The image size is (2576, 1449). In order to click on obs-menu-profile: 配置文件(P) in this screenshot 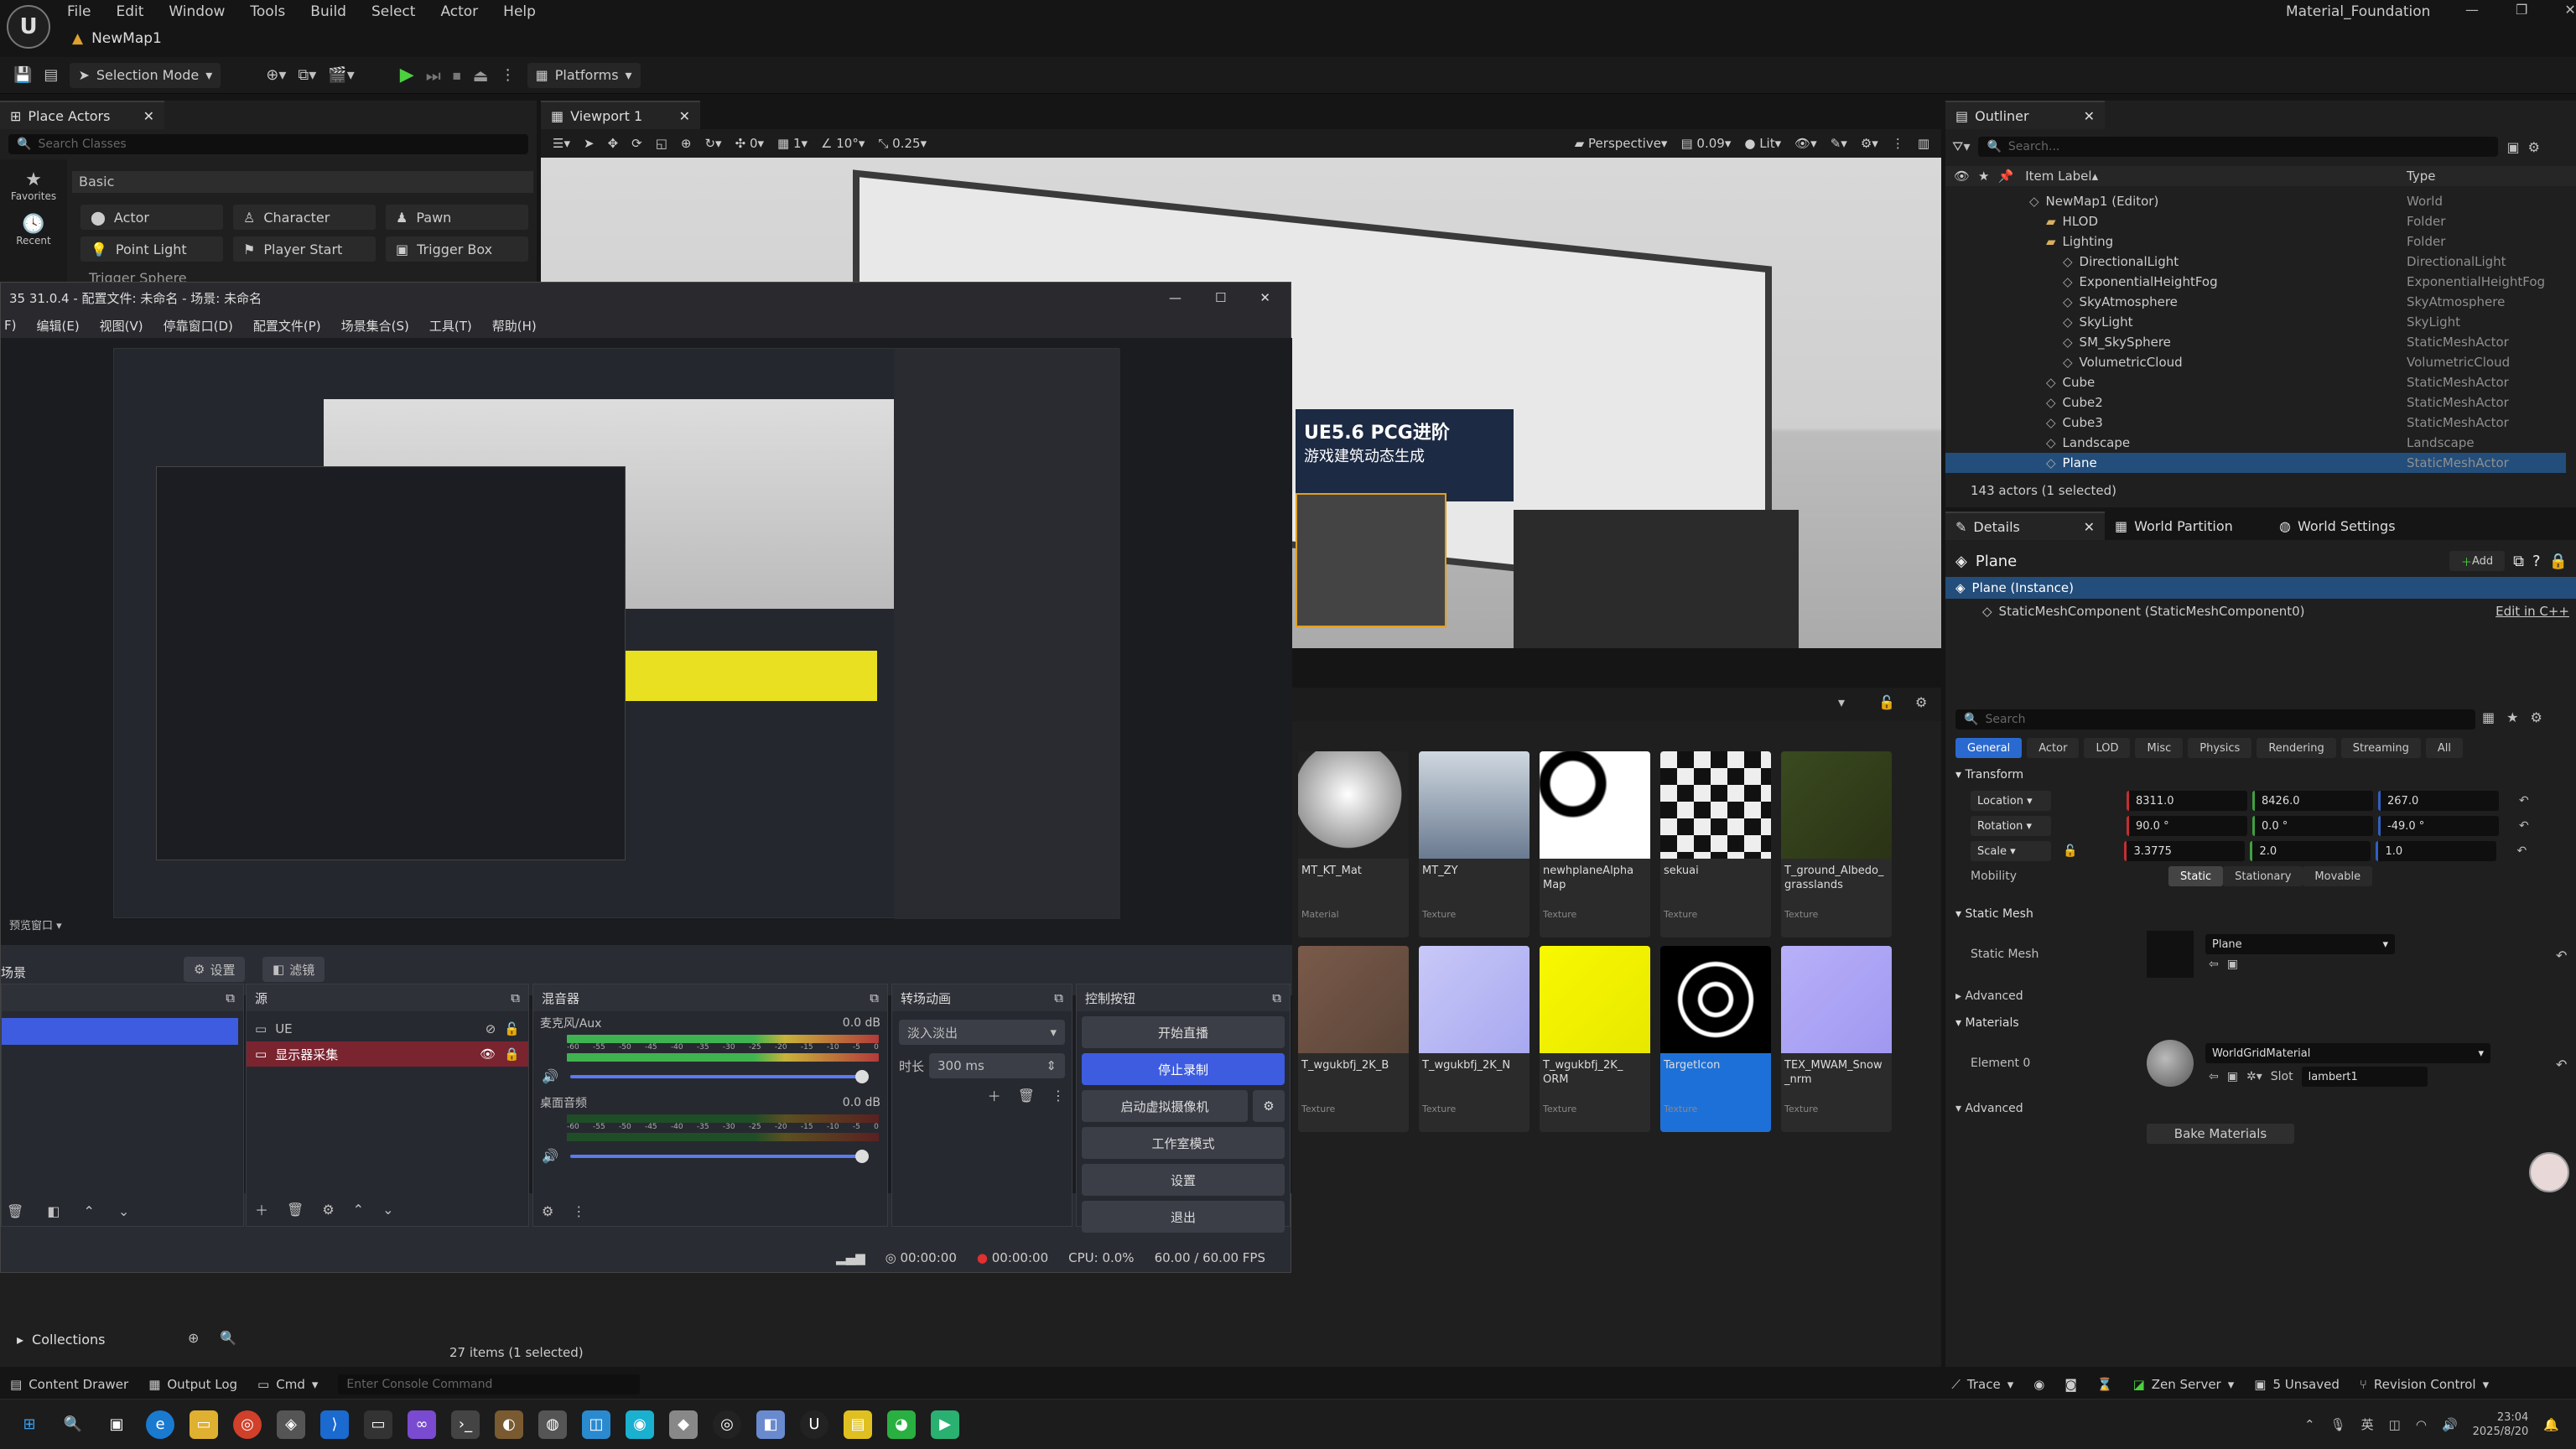, I will do `click(287, 326)`.